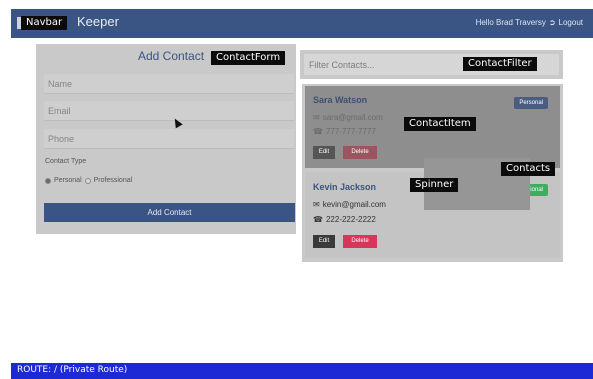  What do you see at coordinates (98, 21) in the screenshot?
I see `brand-title: Keeper` at bounding box center [98, 21].